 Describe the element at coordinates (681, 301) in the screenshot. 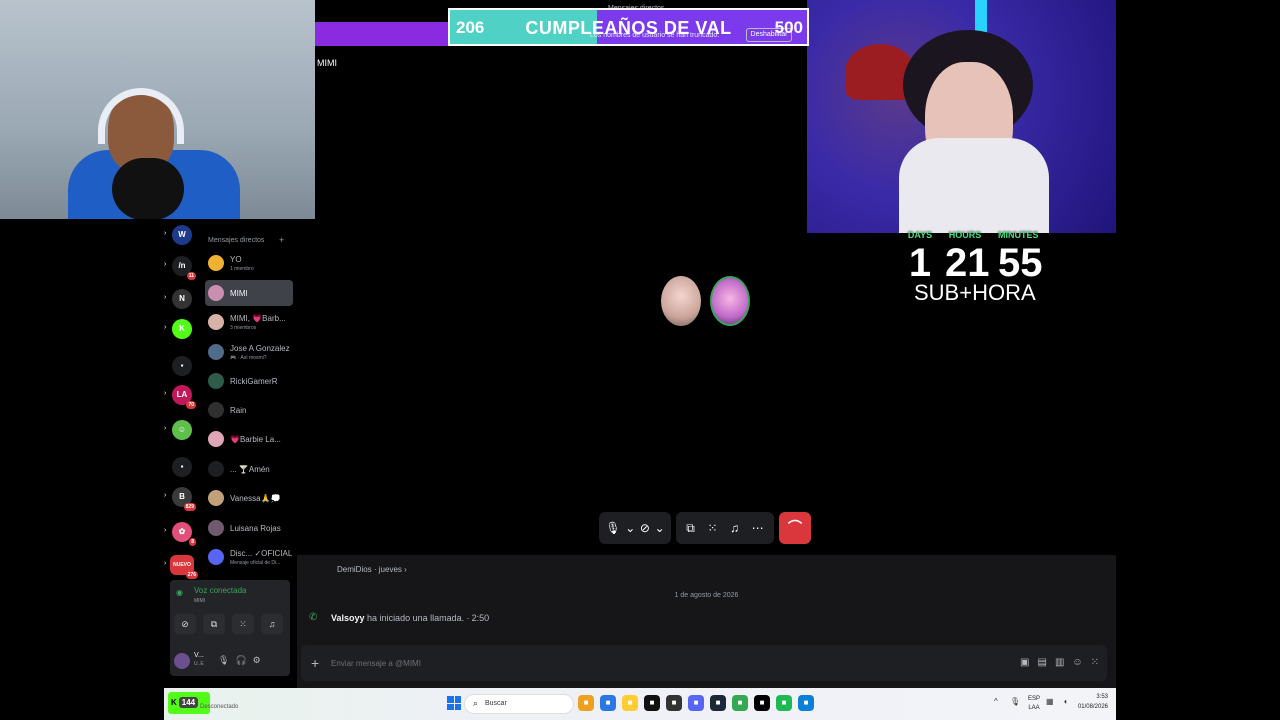

I see `participant-avatar` at that location.